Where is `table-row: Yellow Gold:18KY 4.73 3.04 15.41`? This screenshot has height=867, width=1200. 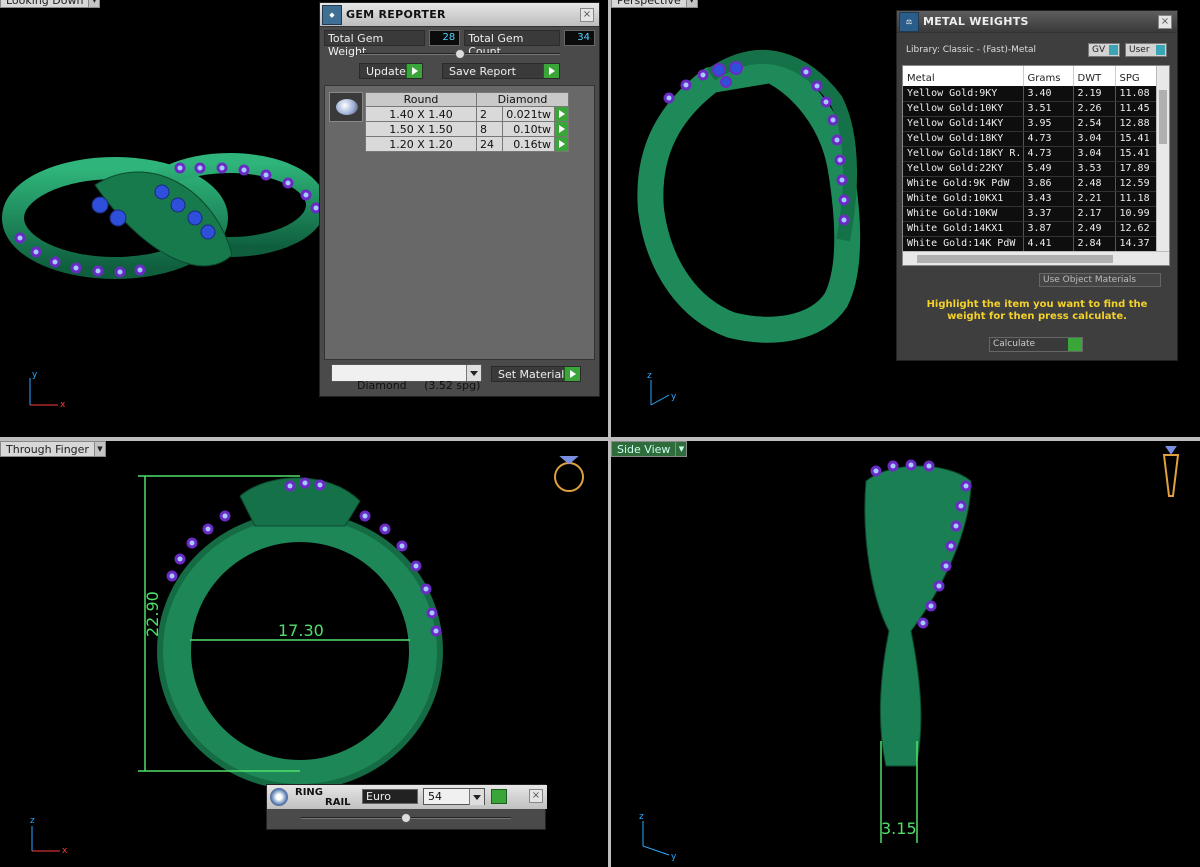
table-row: Yellow Gold:18KY 4.73 3.04 15.41 is located at coordinates (1030, 139).